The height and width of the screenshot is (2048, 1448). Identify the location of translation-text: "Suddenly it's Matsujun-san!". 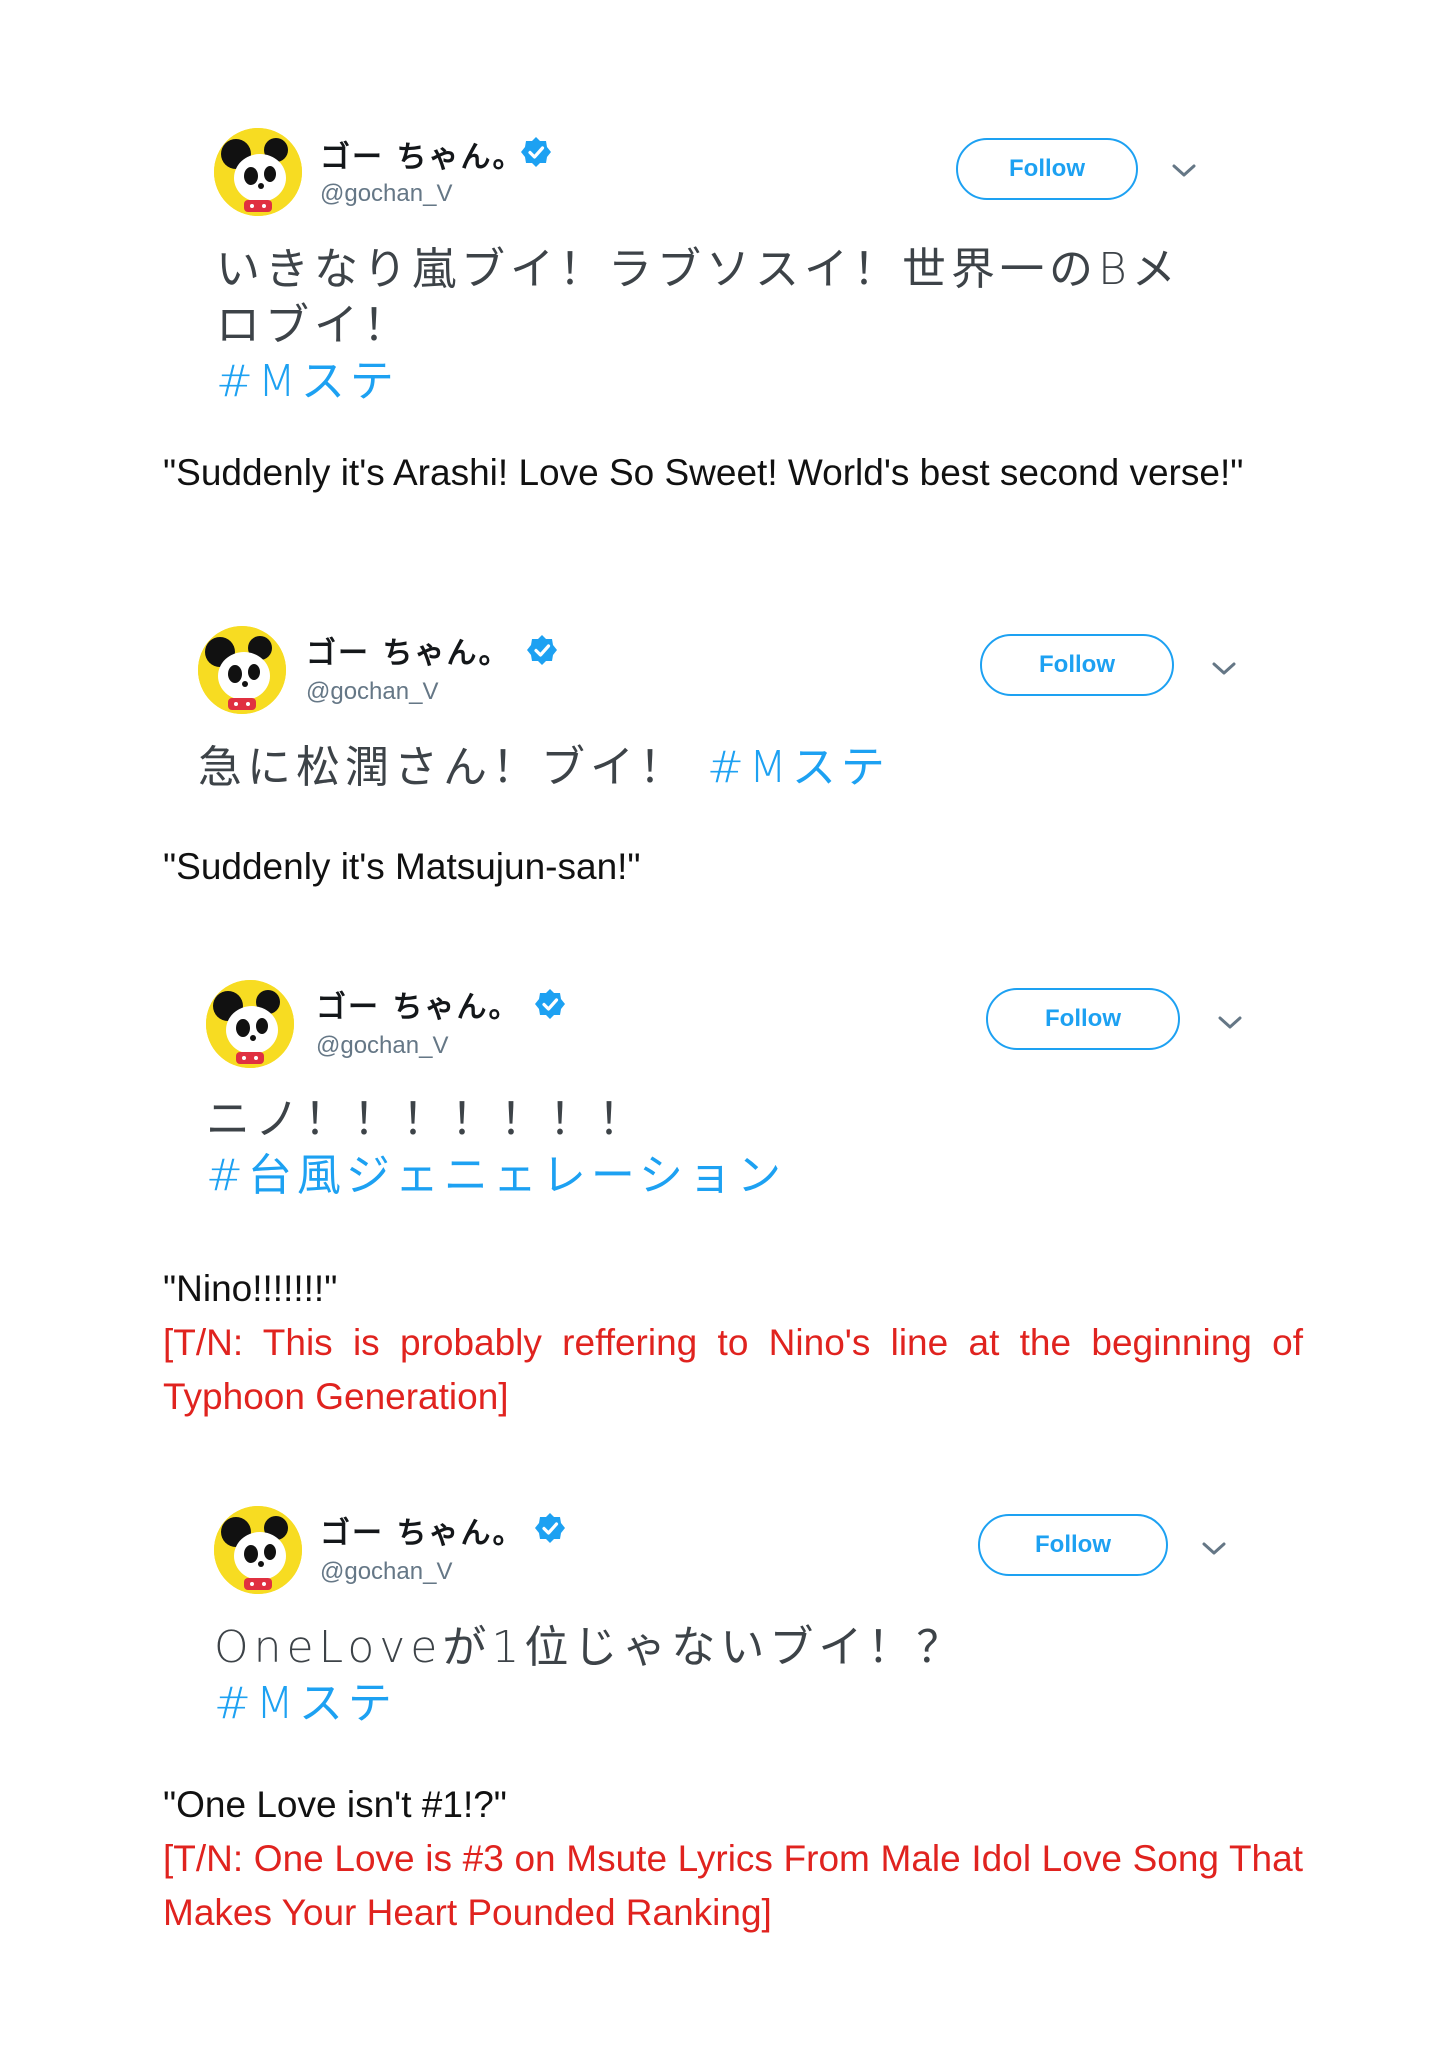
(402, 866).